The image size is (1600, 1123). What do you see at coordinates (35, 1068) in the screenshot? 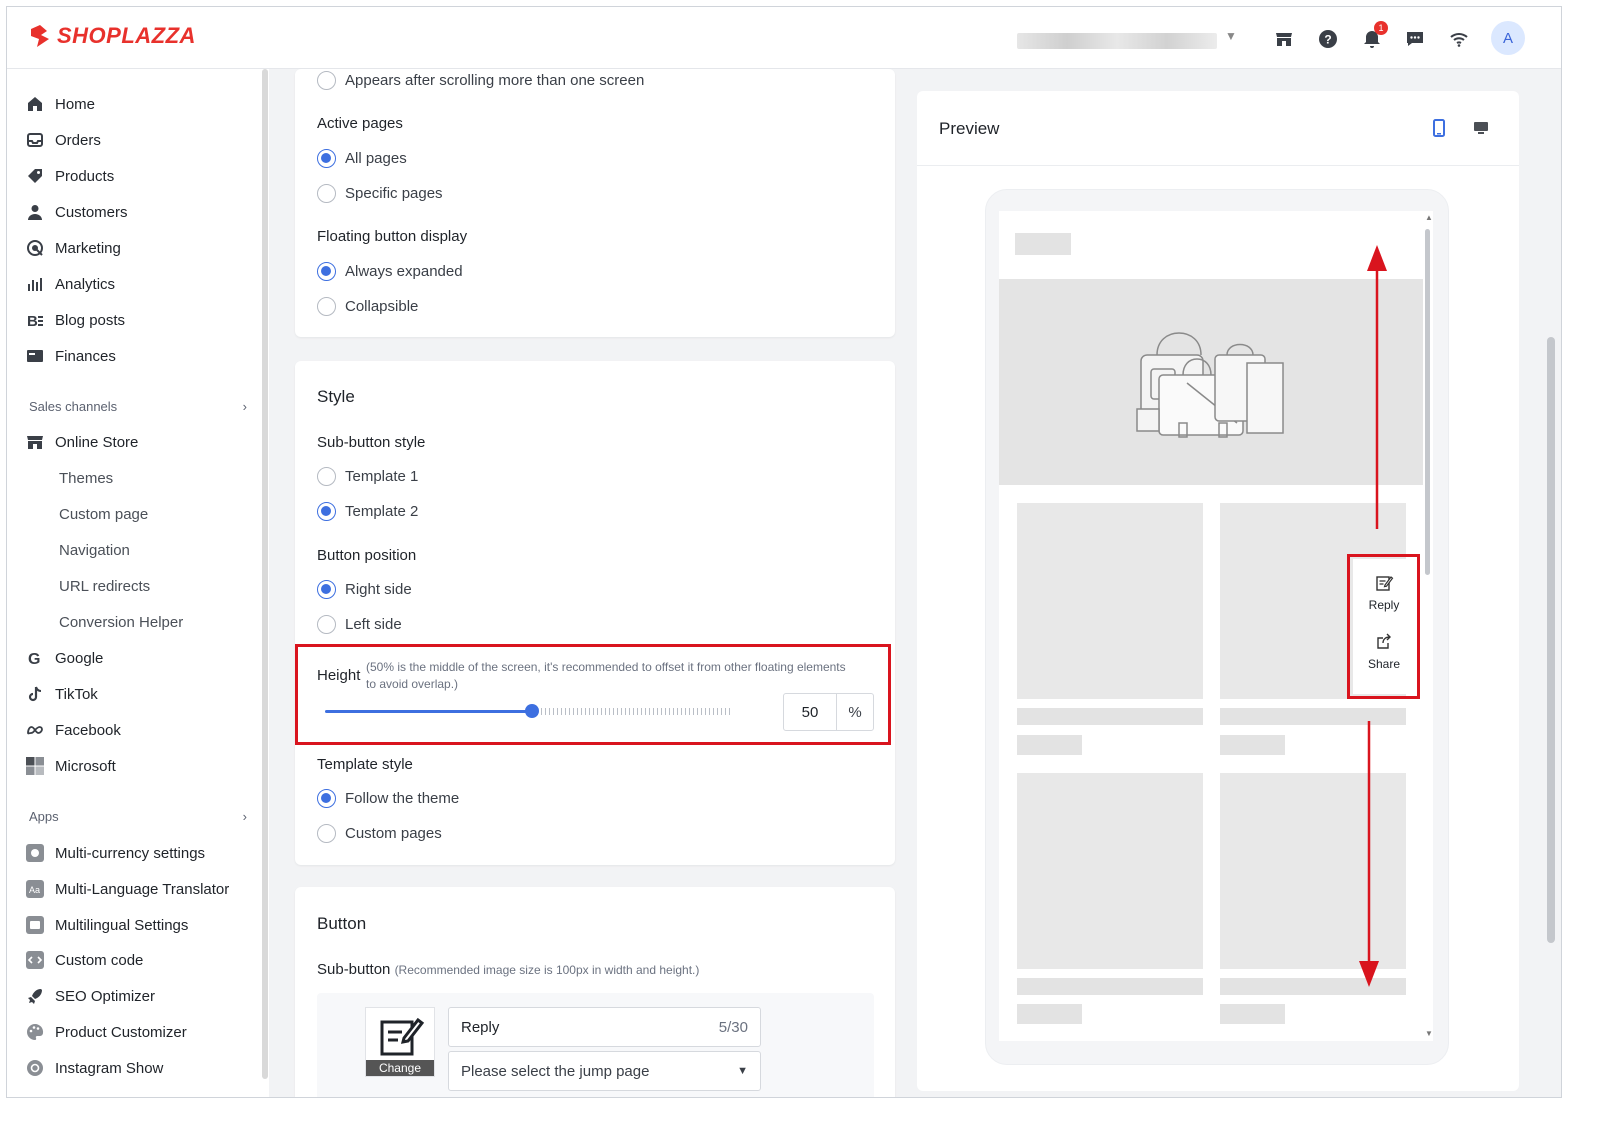
I see `instagram-icon` at bounding box center [35, 1068].